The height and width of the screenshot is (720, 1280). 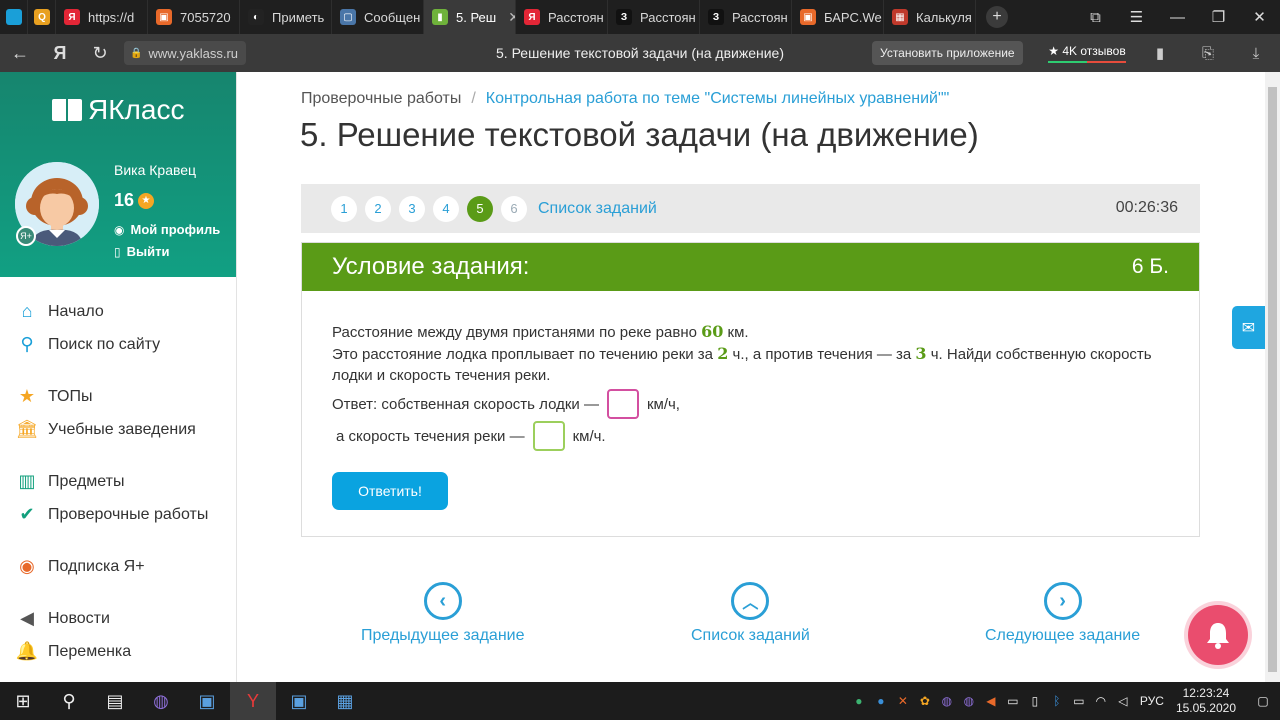 What do you see at coordinates (947, 701) in the screenshot?
I see `tray-viber-icon: ◍` at bounding box center [947, 701].